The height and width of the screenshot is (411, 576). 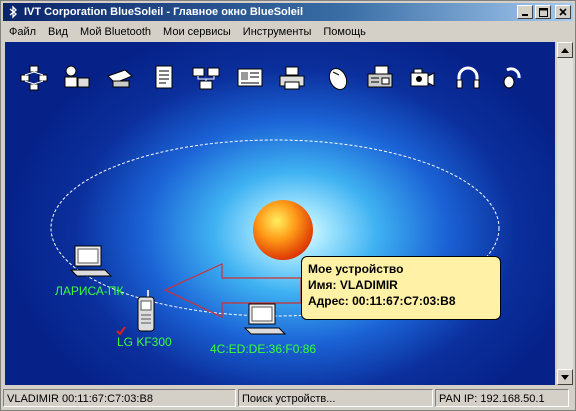 What do you see at coordinates (356, 269) in the screenshot?
I see `tooltip-heading: Мое устройство` at bounding box center [356, 269].